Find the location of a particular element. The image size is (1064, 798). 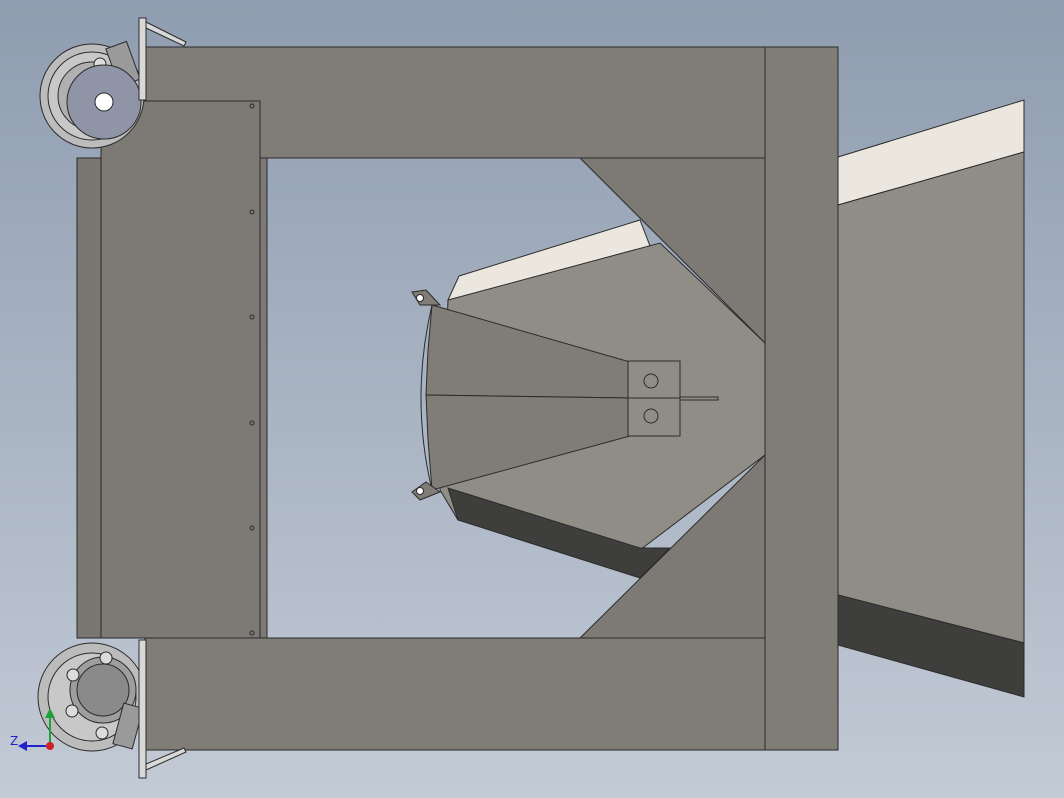

side-cover-flange is located at coordinates (263, 398).